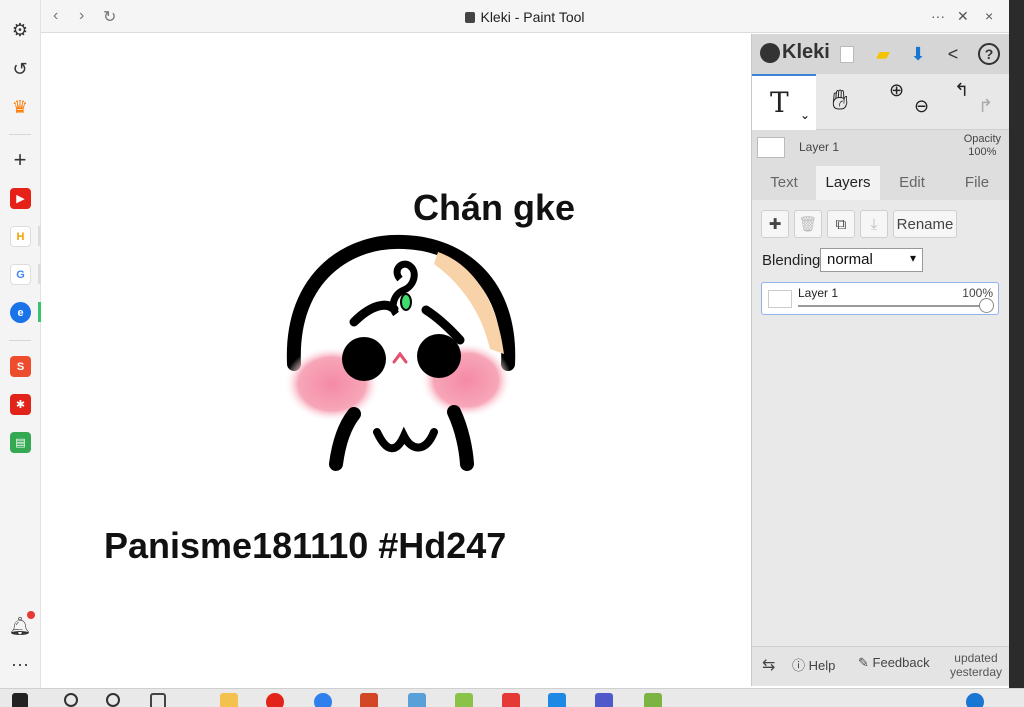 The height and width of the screenshot is (707, 1024). I want to click on browser-topbar: ‹ › ↻ Kleki - Paint Tool ··· ✕ ×, so click(525, 16).